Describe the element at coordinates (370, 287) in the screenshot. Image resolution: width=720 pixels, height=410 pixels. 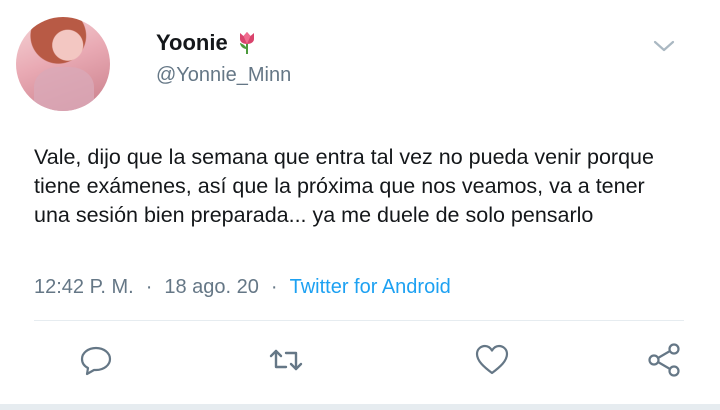
I see `tweet-source-link: Twitter for Android` at that location.